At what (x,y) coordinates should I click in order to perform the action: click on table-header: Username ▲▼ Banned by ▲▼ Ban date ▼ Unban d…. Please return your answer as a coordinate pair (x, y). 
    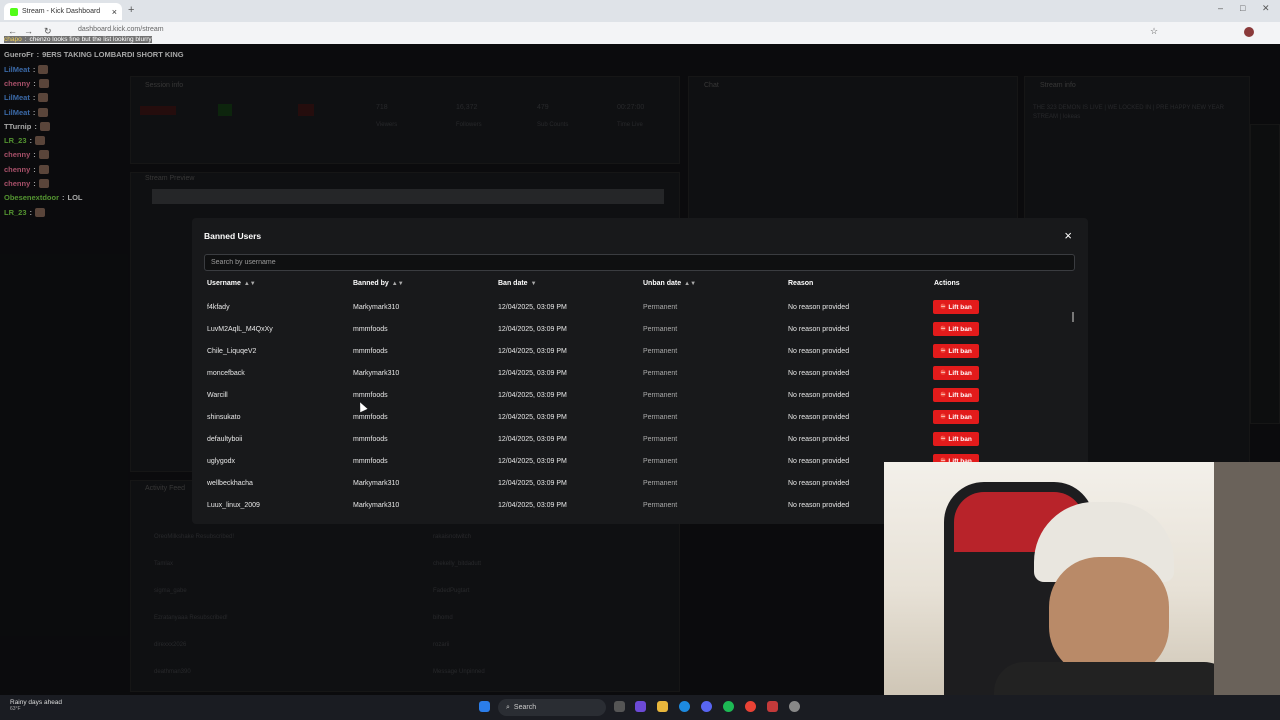
    Looking at the image, I should click on (640, 287).